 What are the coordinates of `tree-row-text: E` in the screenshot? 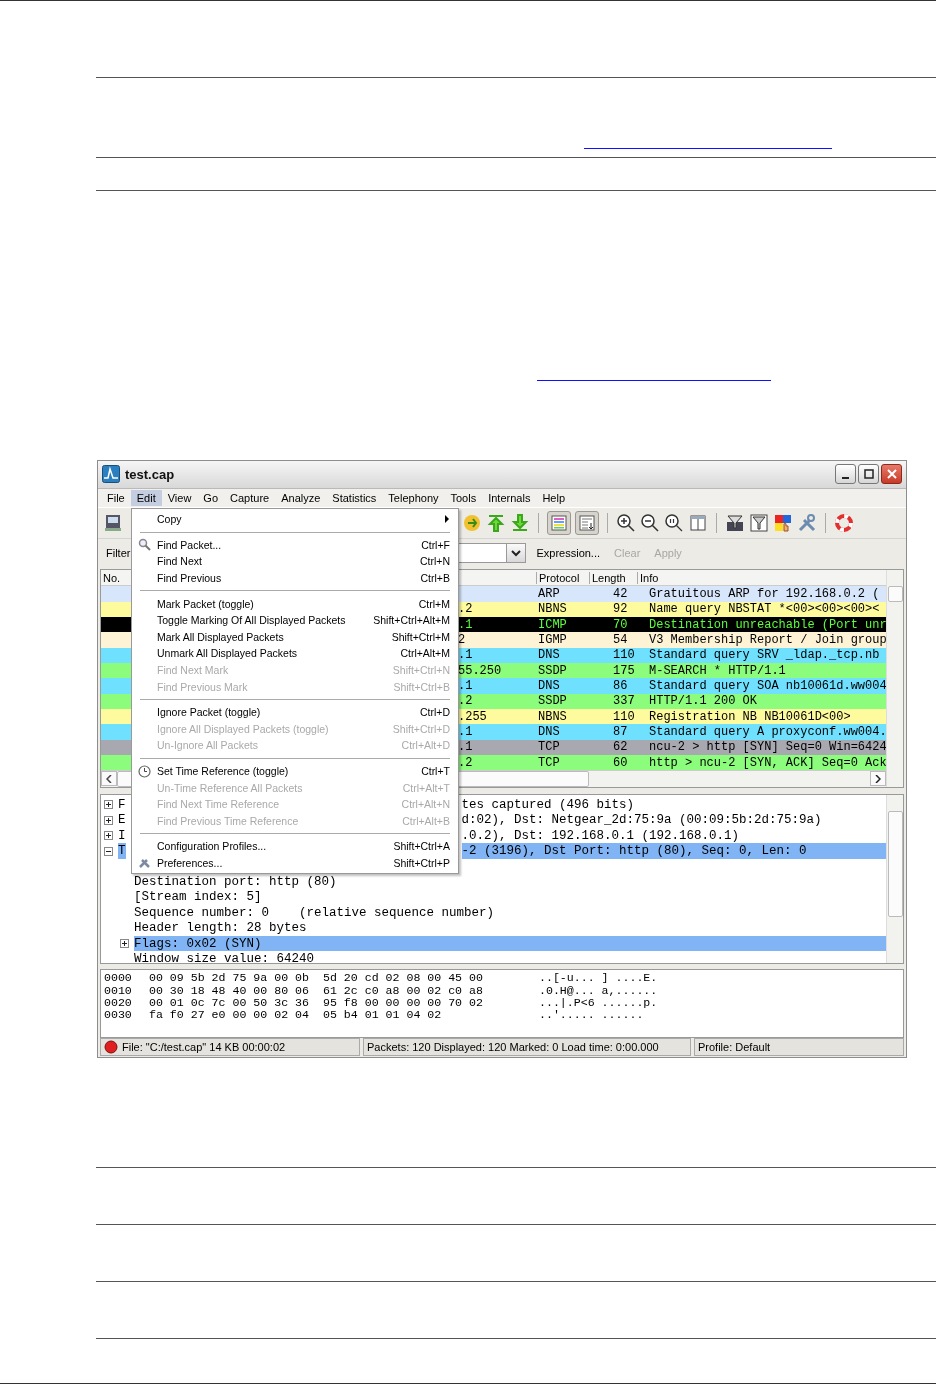 It's located at (122, 820).